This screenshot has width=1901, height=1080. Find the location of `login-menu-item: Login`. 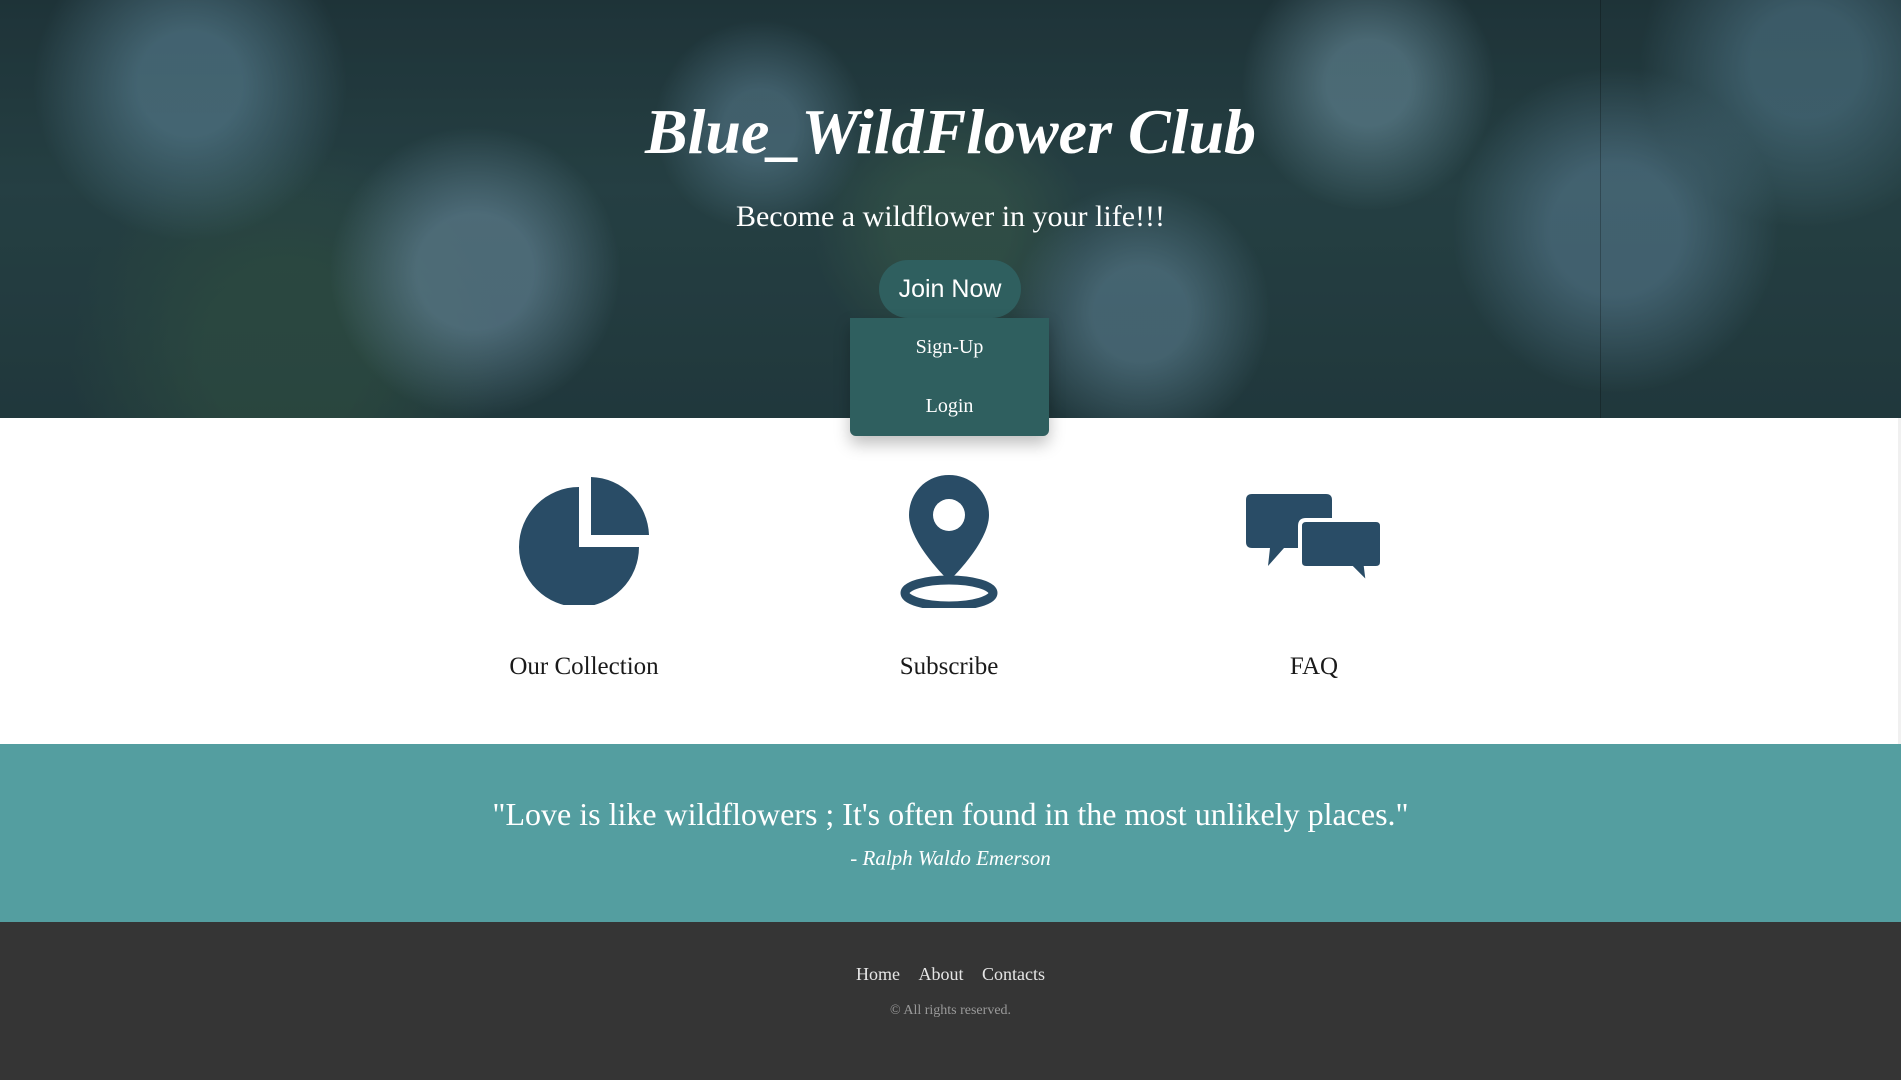

login-menu-item: Login is located at coordinates (949, 406).